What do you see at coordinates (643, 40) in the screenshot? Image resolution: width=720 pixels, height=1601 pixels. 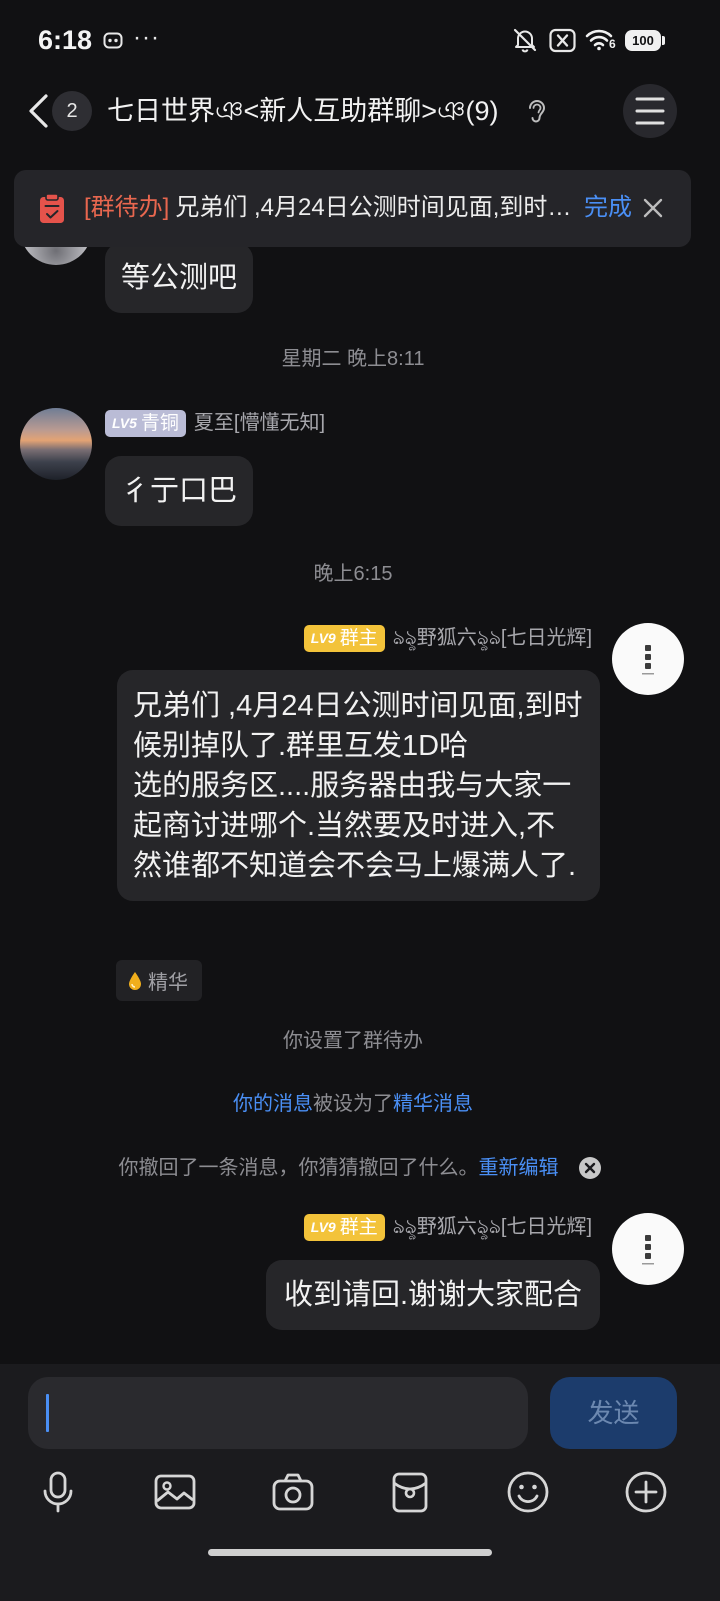 I see `battery-level: 100` at bounding box center [643, 40].